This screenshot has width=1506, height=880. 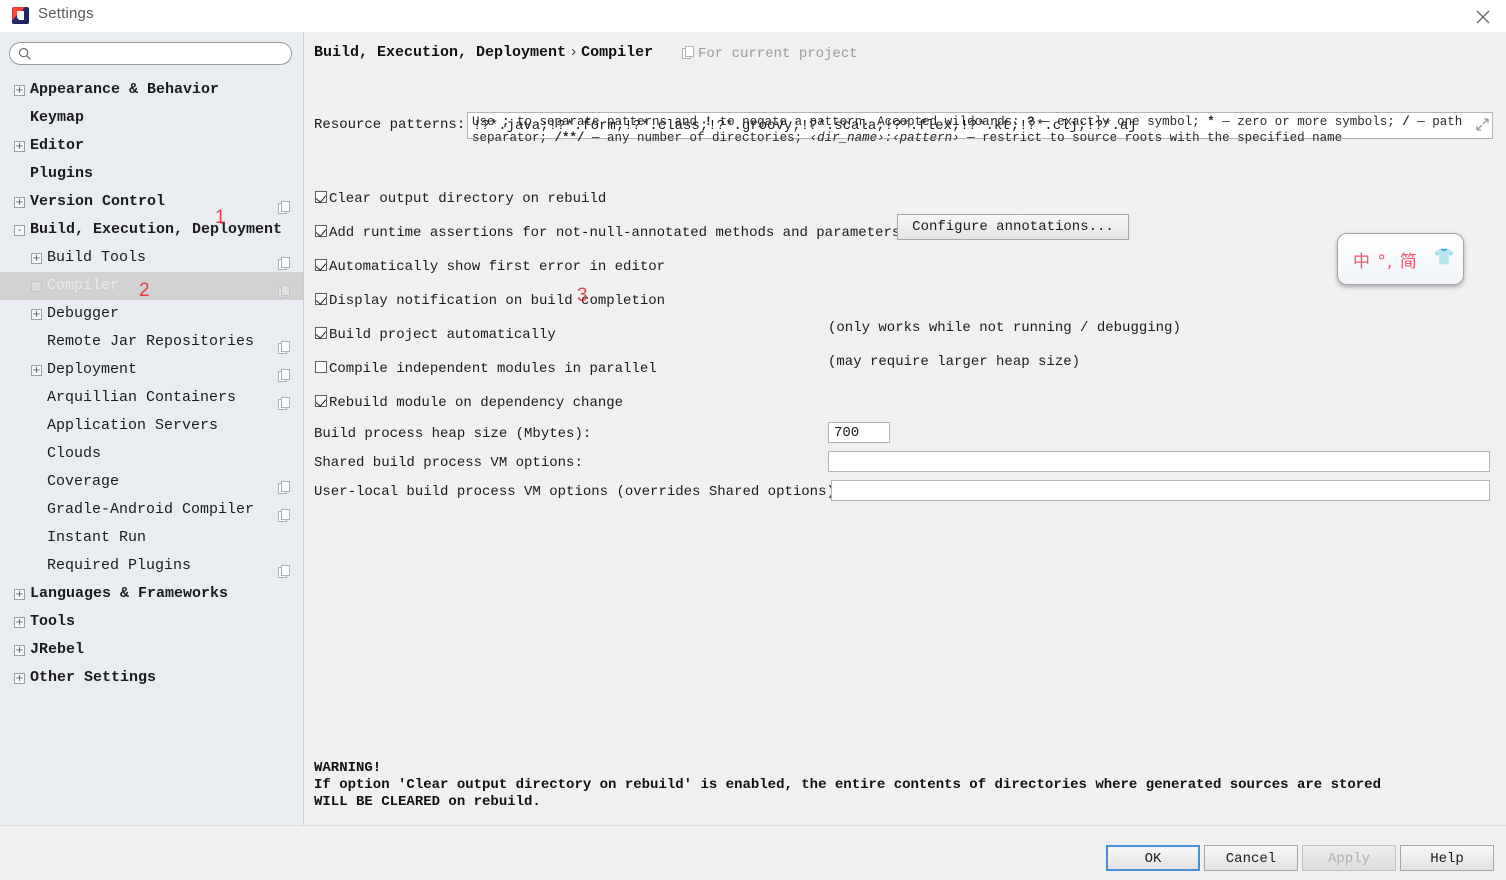 I want to click on sidebar-item-deployment: + Deployment, so click(x=151, y=370).